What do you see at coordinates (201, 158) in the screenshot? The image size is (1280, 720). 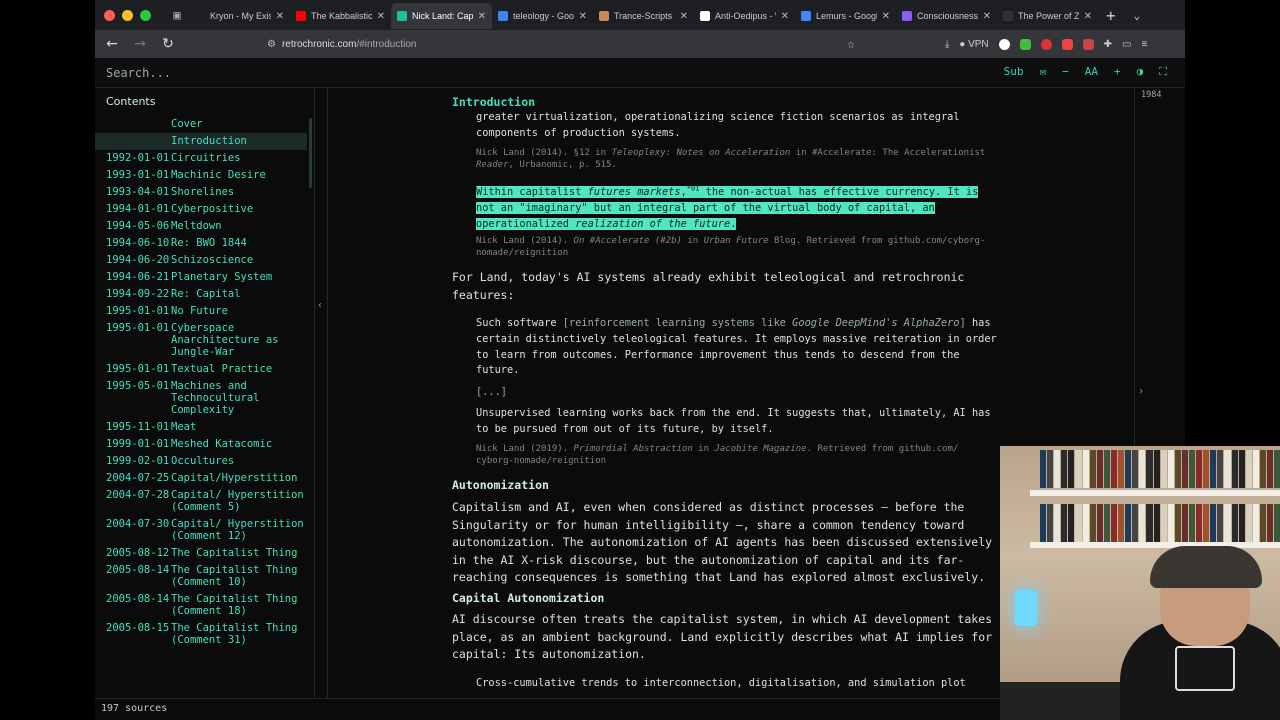 I see `toc-item: 1992-01-01 Circuitries` at bounding box center [201, 158].